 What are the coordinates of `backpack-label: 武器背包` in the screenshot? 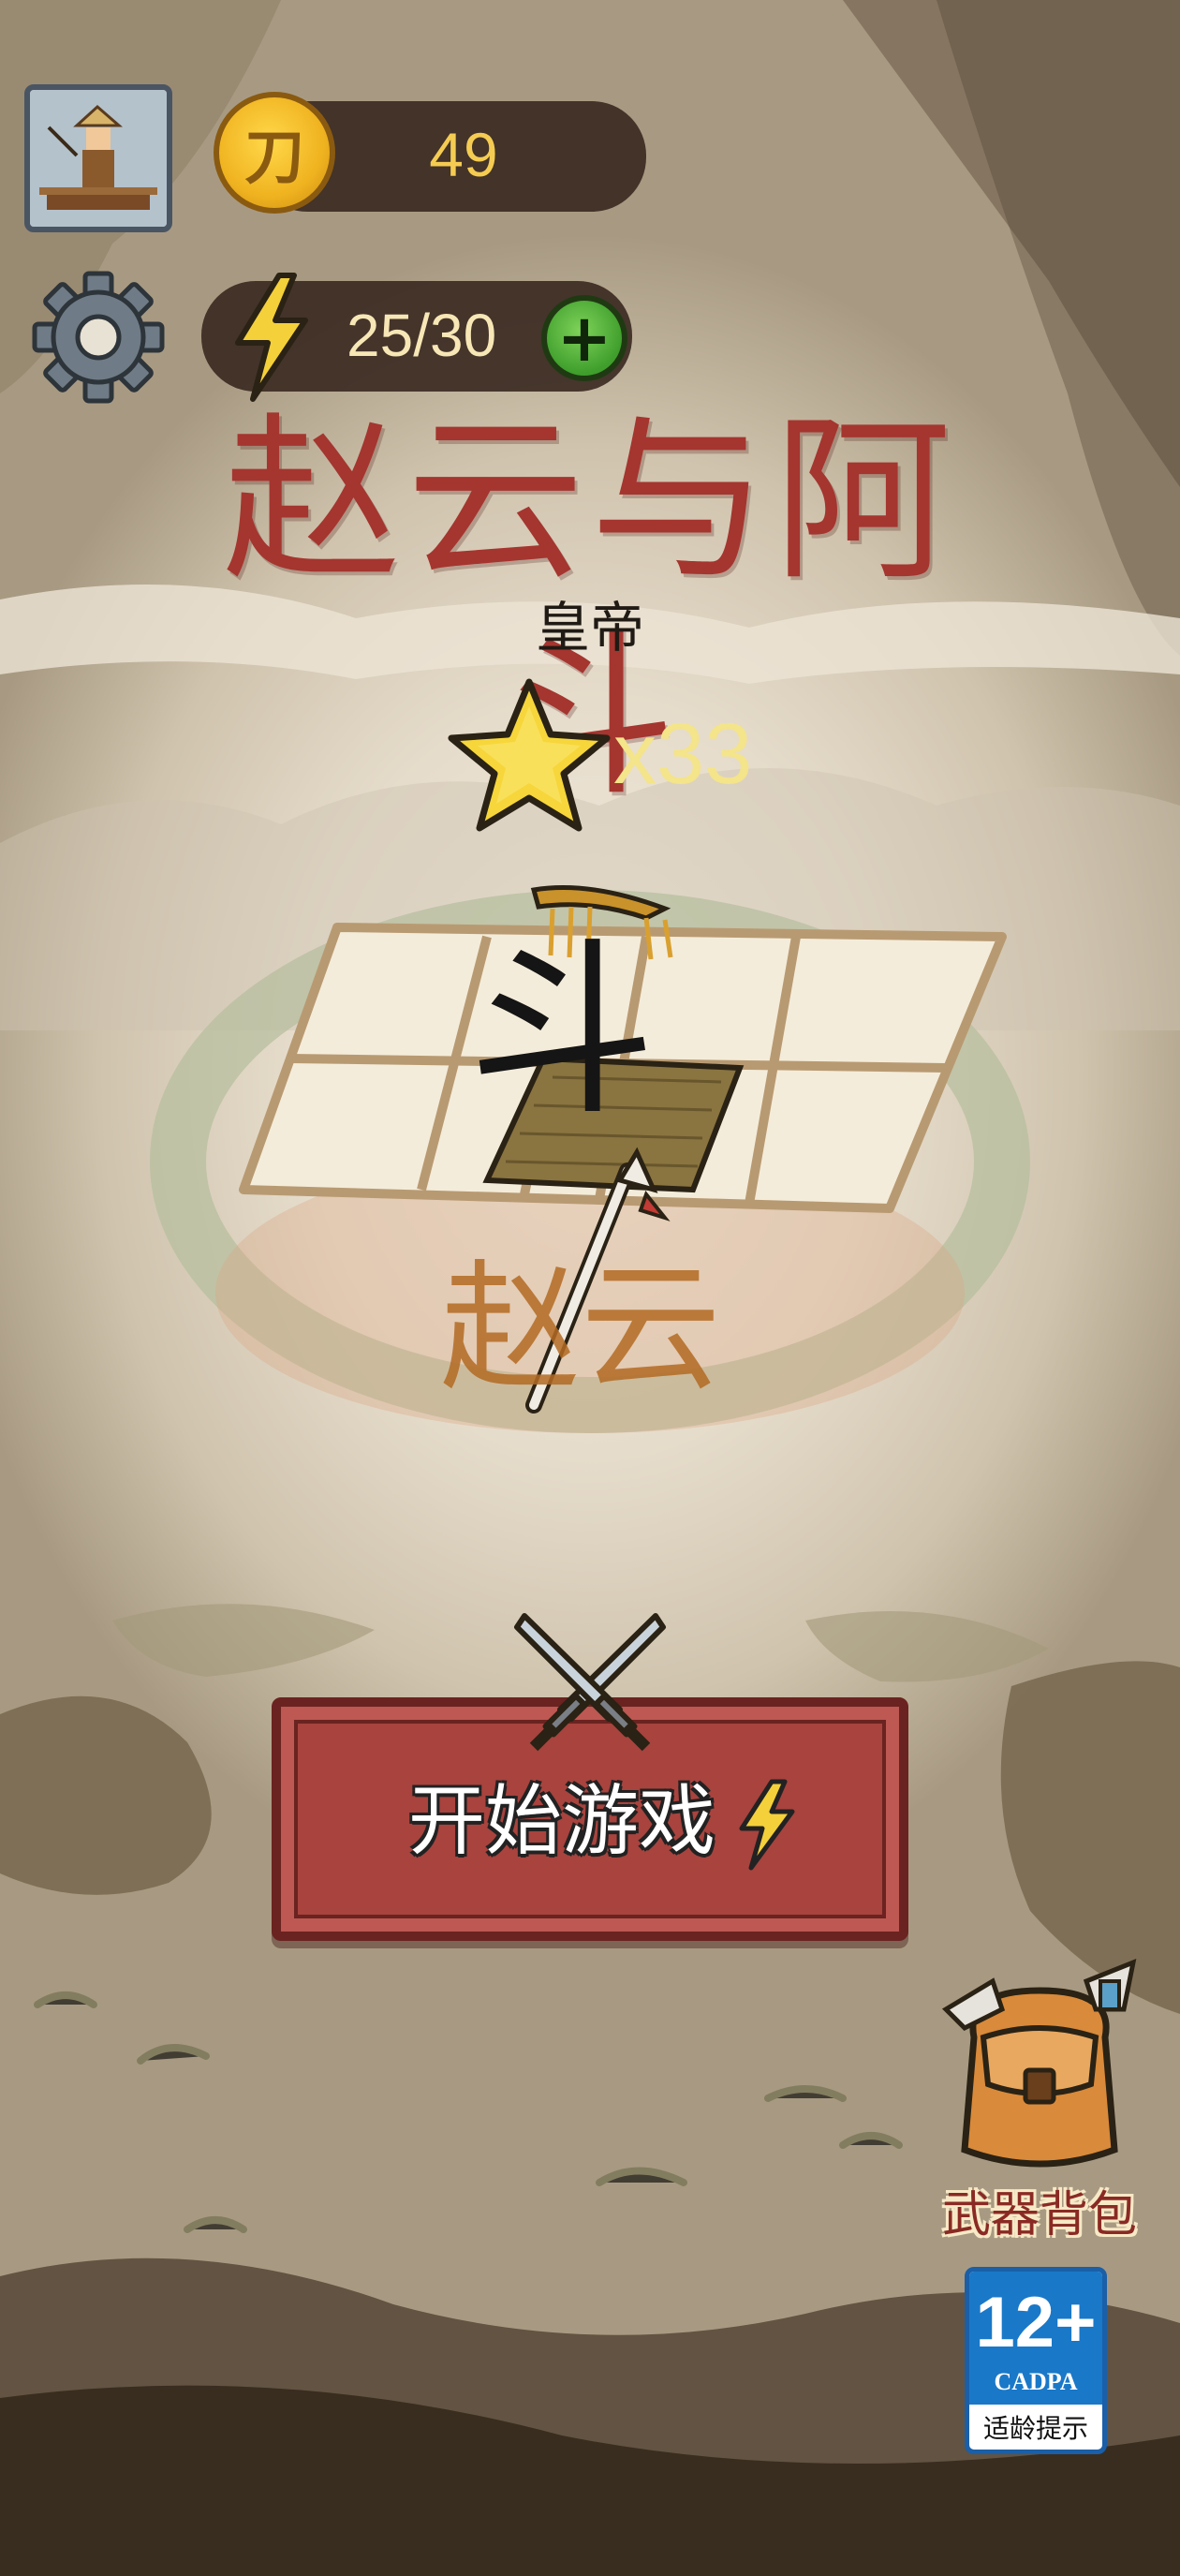 It's located at (1039, 2215).